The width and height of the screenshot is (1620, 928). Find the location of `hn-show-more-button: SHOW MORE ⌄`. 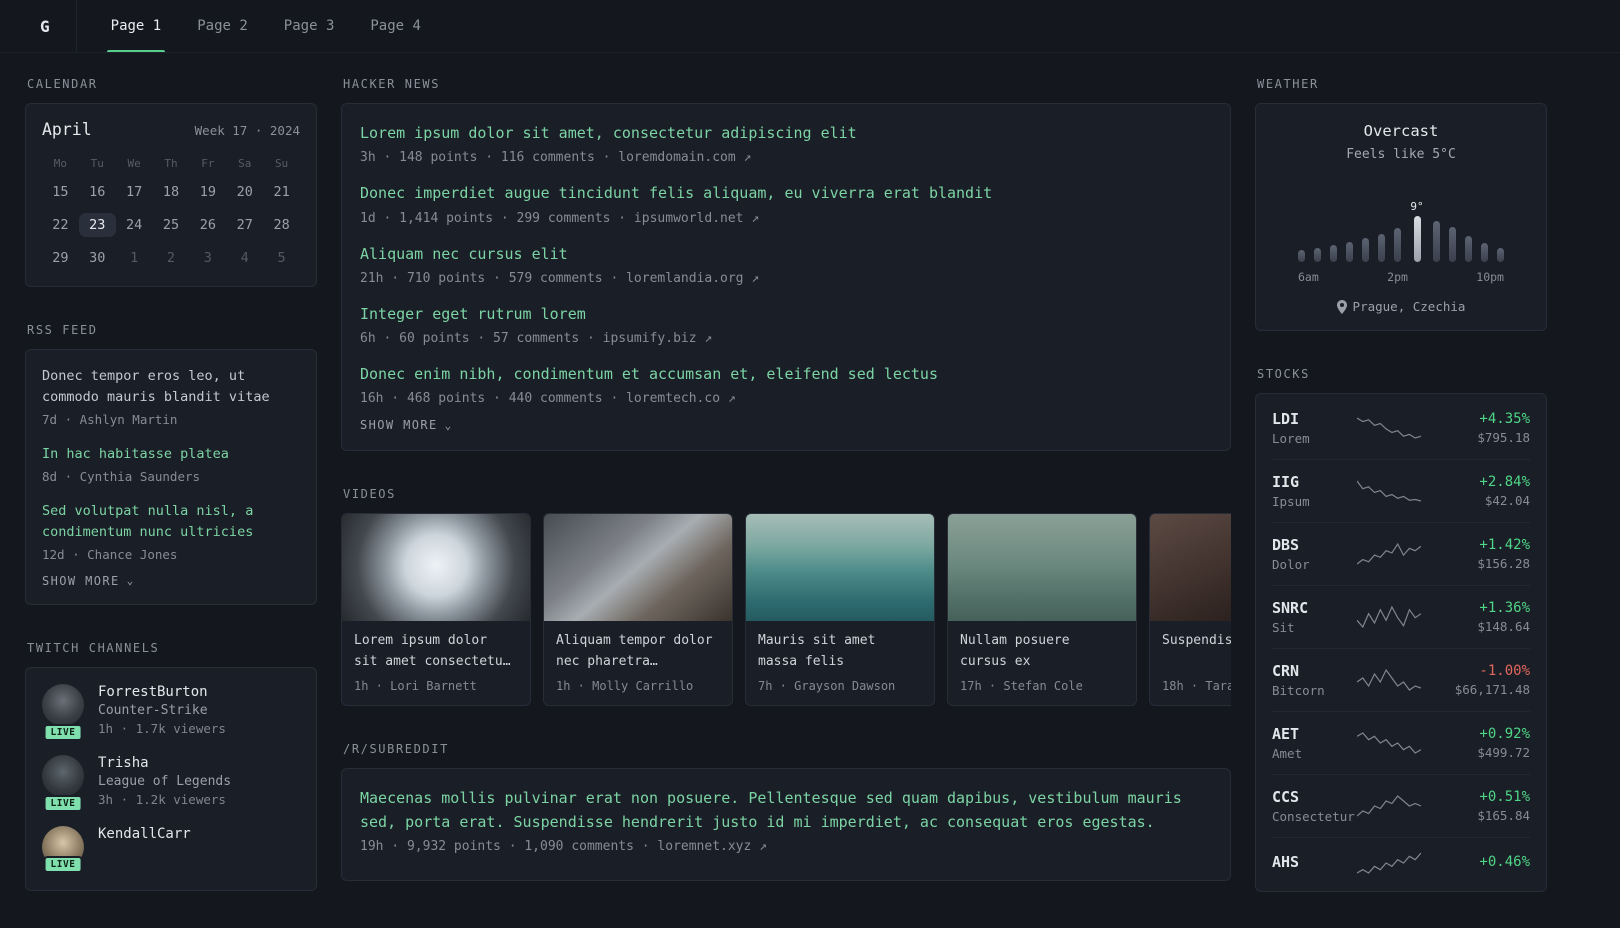

hn-show-more-button: SHOW MORE ⌄ is located at coordinates (406, 423).